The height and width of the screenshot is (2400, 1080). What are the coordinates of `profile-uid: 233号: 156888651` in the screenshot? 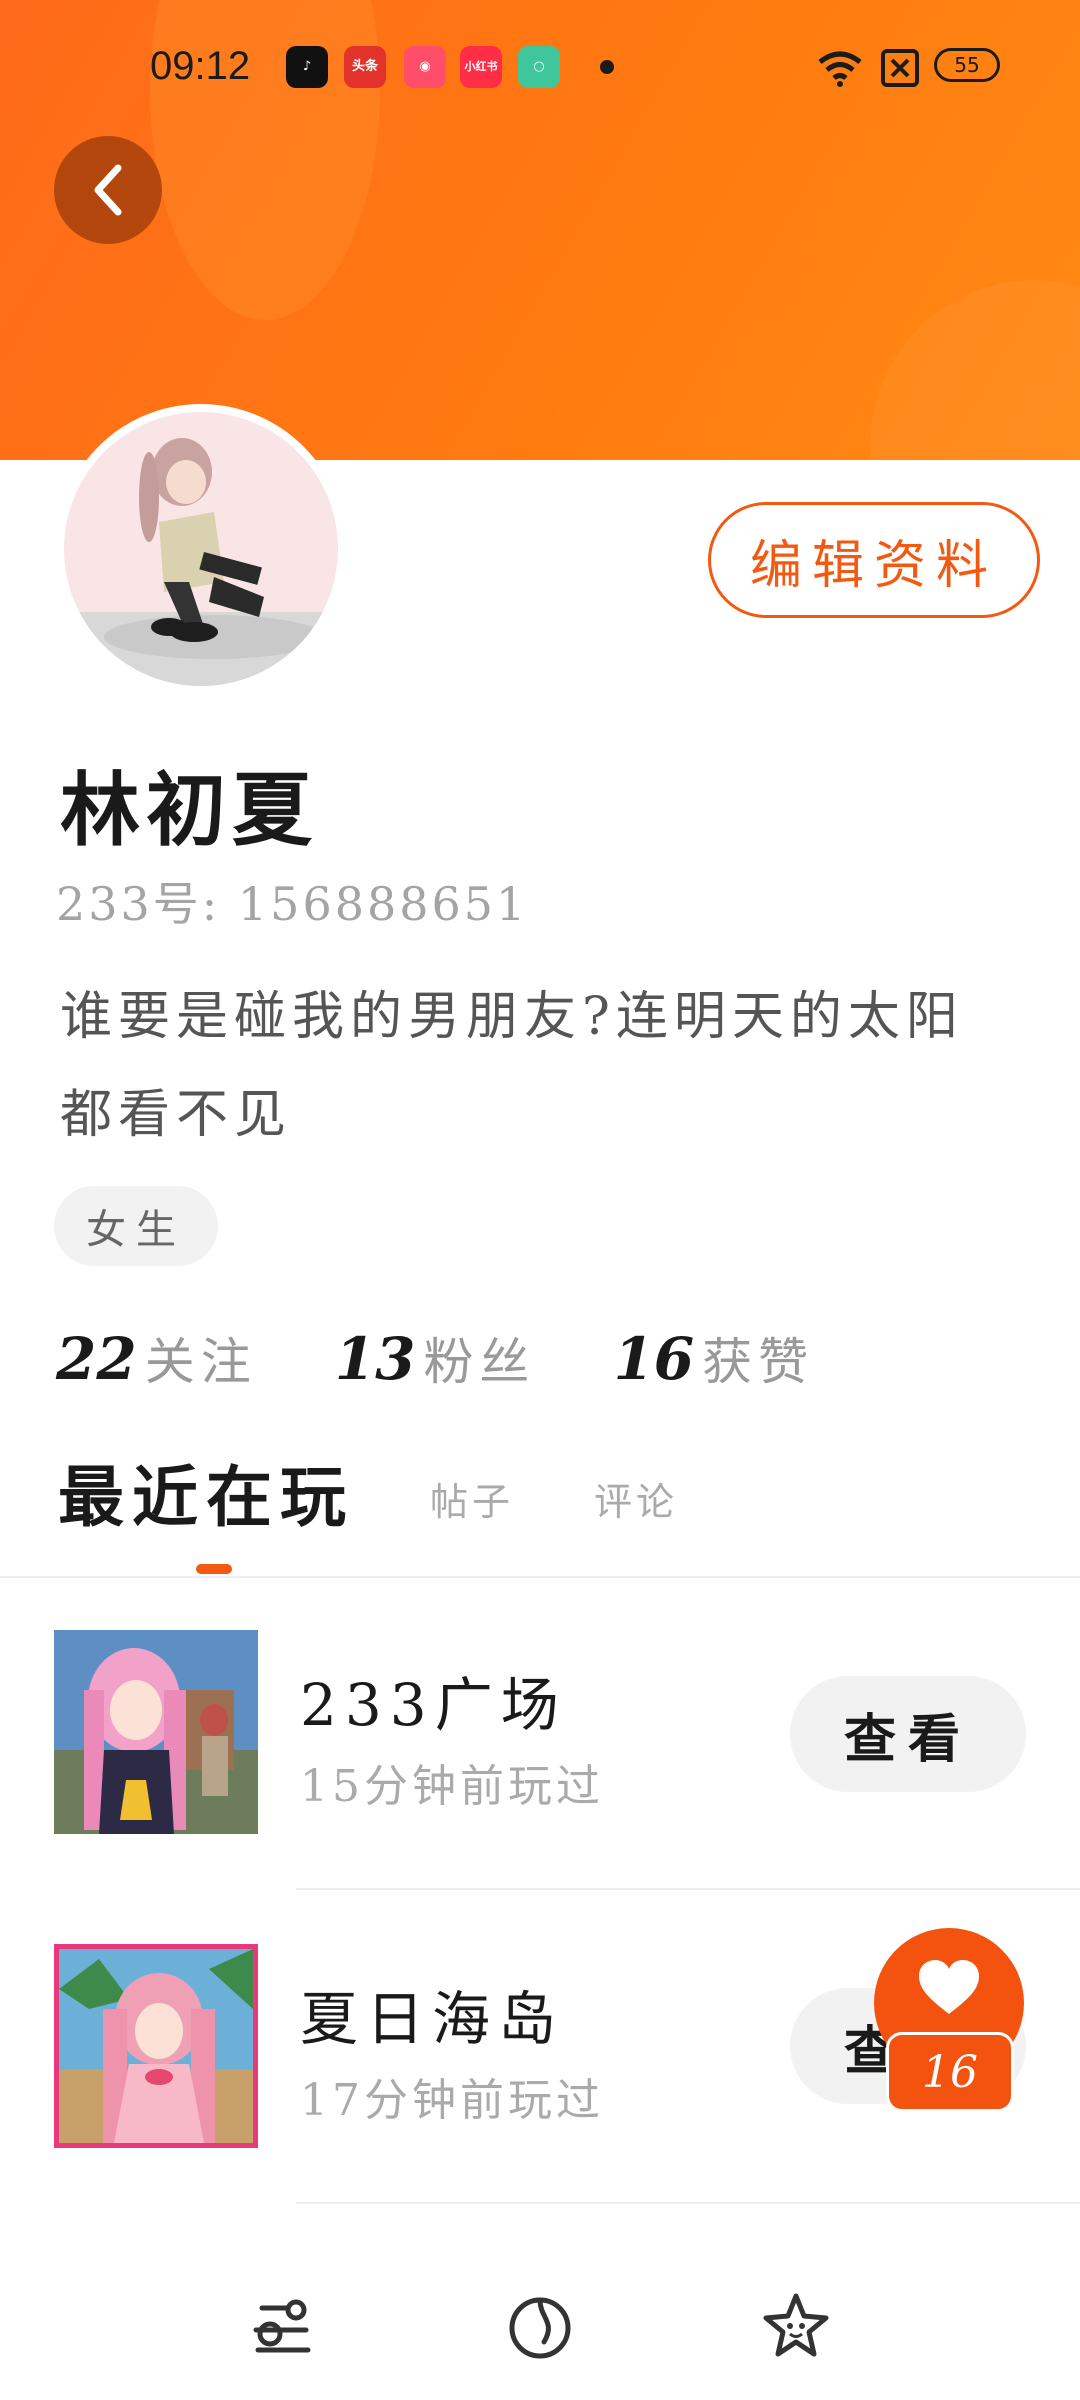 It's located at (292, 904).